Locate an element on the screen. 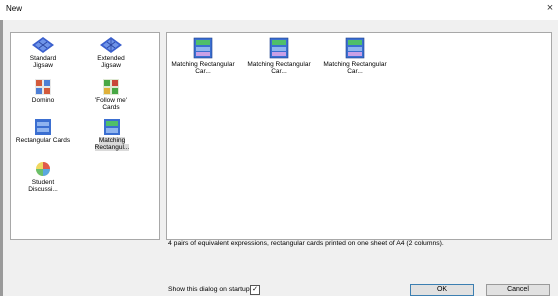  title-bar: New × is located at coordinates (279, 10).